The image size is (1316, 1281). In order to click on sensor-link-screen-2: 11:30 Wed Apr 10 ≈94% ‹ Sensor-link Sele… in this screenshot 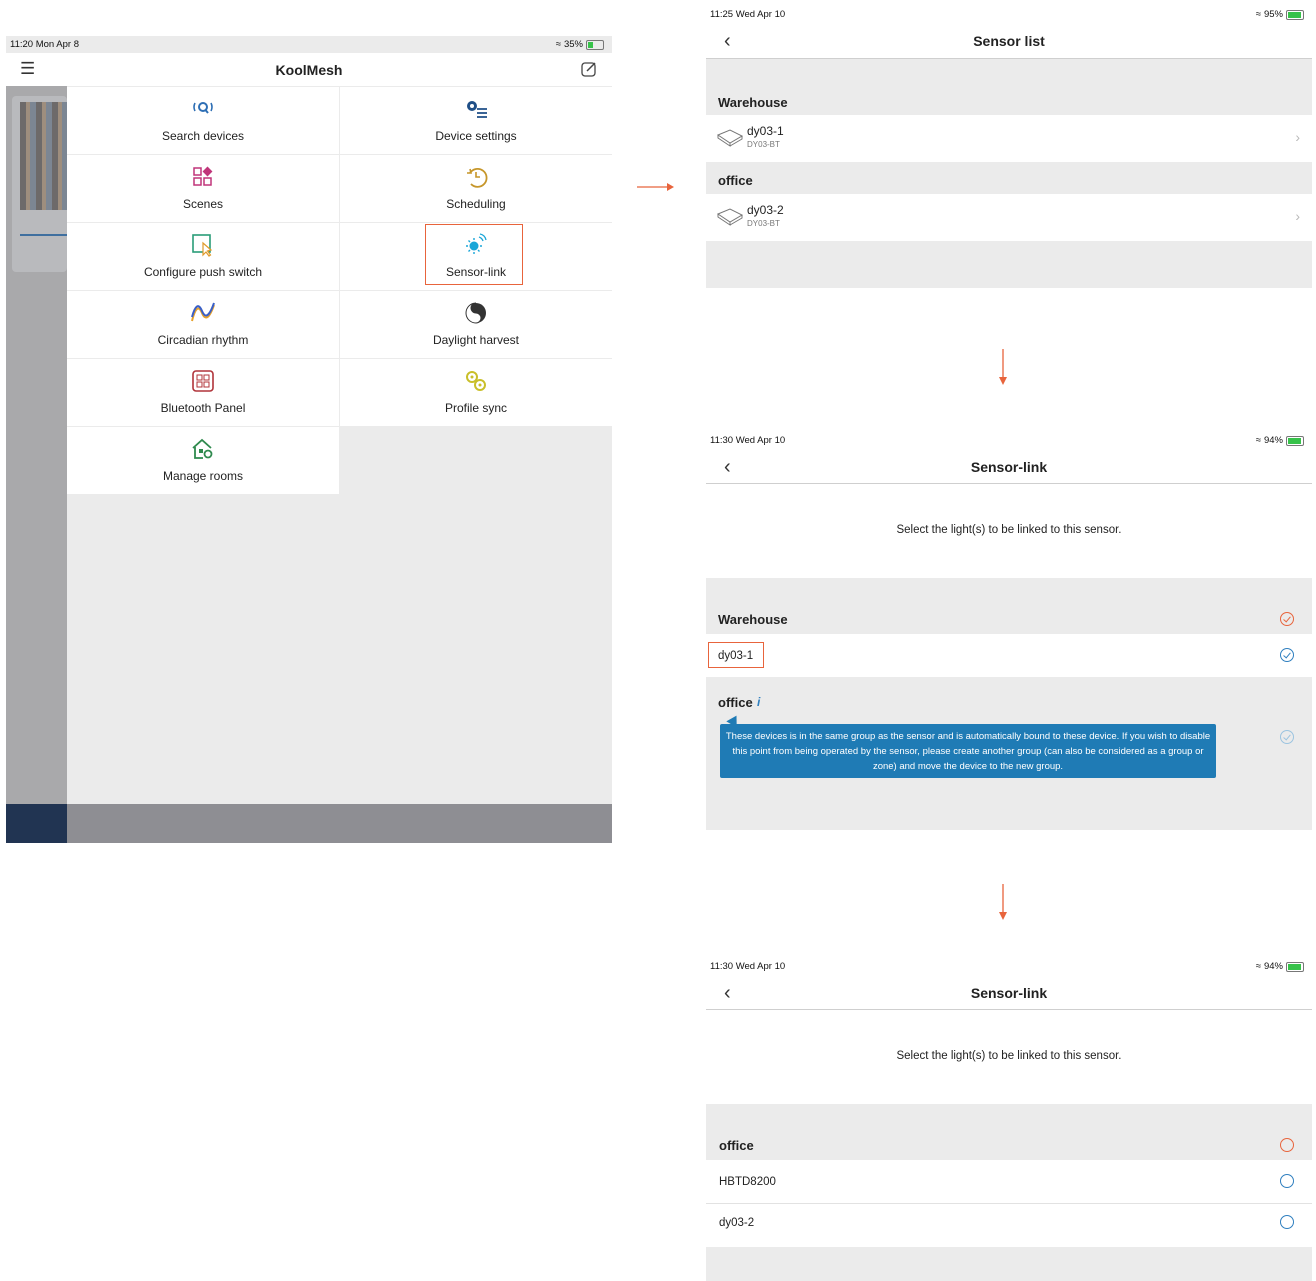, I will do `click(1009, 1119)`.